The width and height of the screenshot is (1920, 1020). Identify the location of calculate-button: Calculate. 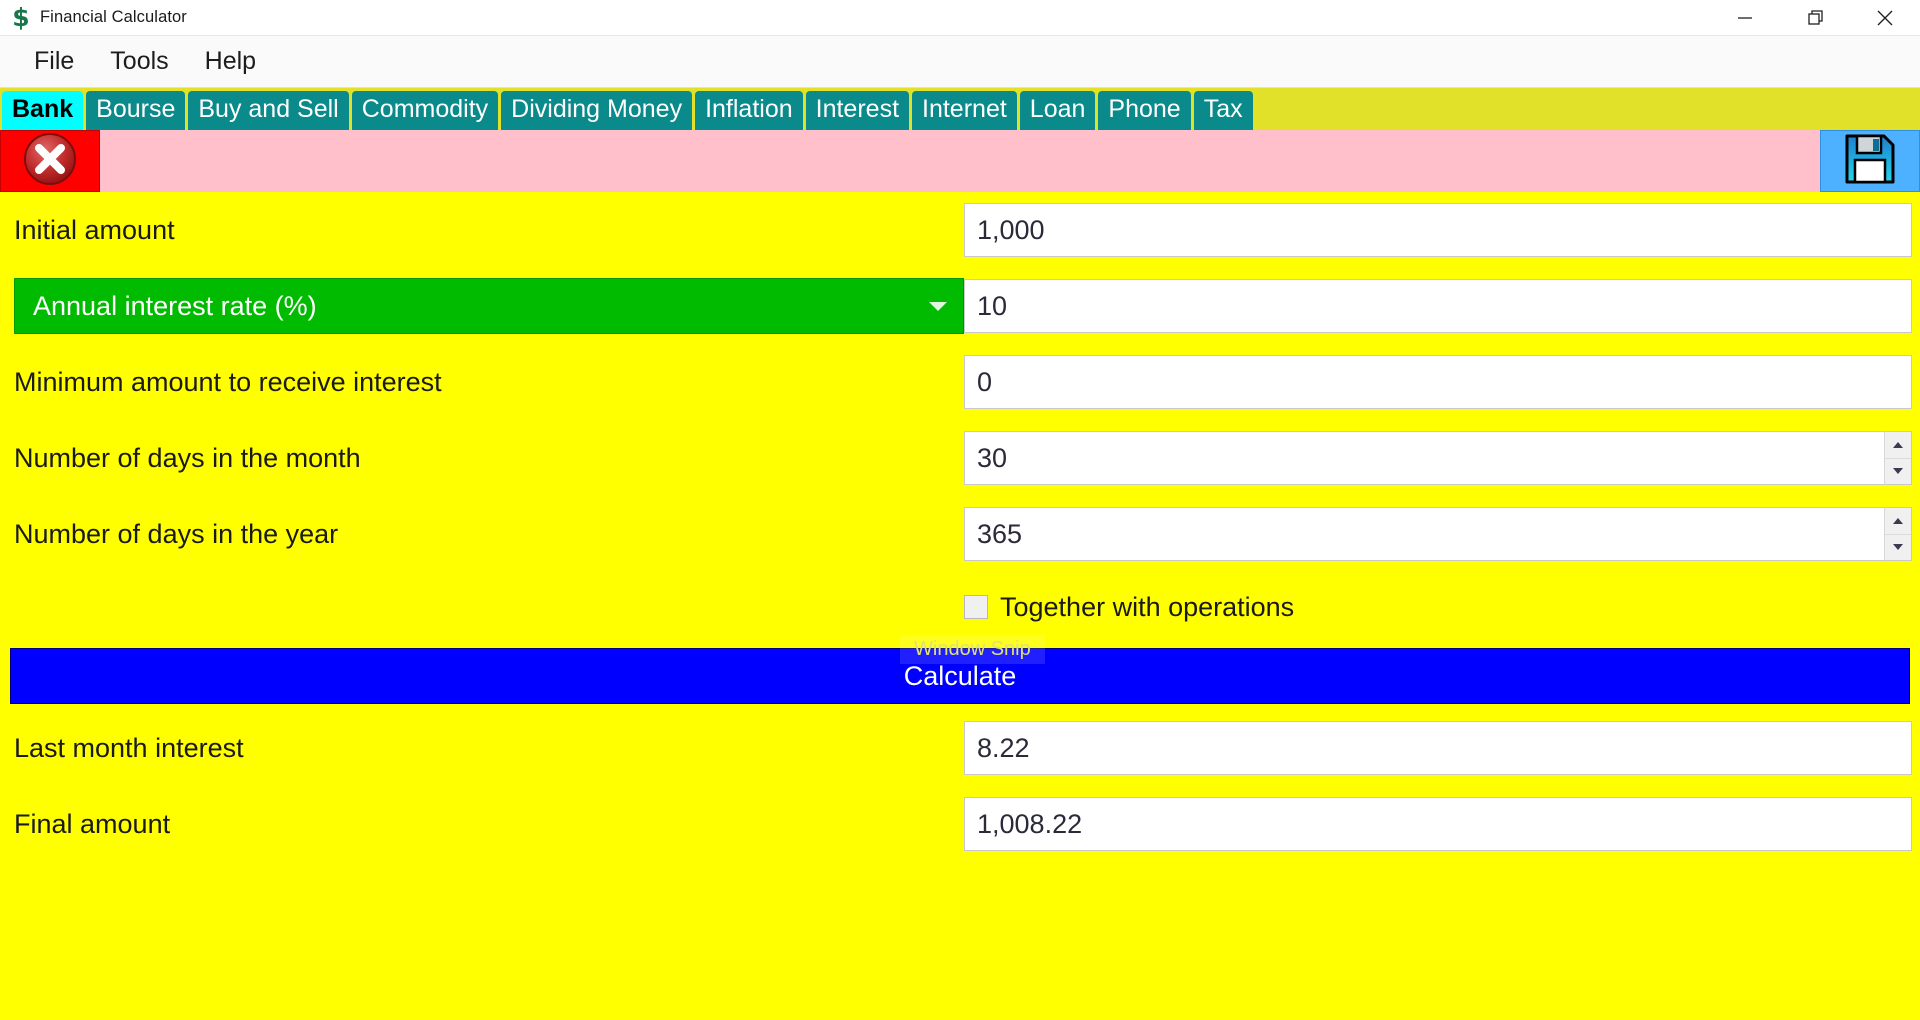
(960, 676).